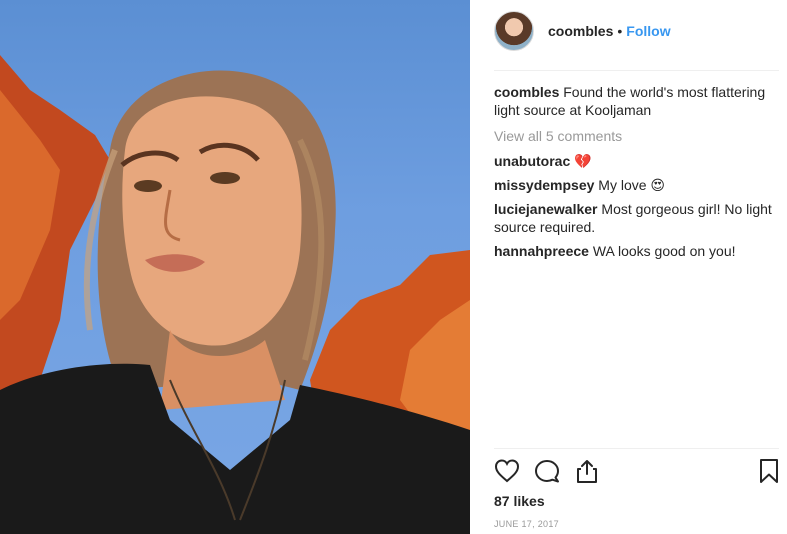 This screenshot has width=787, height=534. Describe the element at coordinates (583, 161) in the screenshot. I see `comment-text: 💔` at that location.